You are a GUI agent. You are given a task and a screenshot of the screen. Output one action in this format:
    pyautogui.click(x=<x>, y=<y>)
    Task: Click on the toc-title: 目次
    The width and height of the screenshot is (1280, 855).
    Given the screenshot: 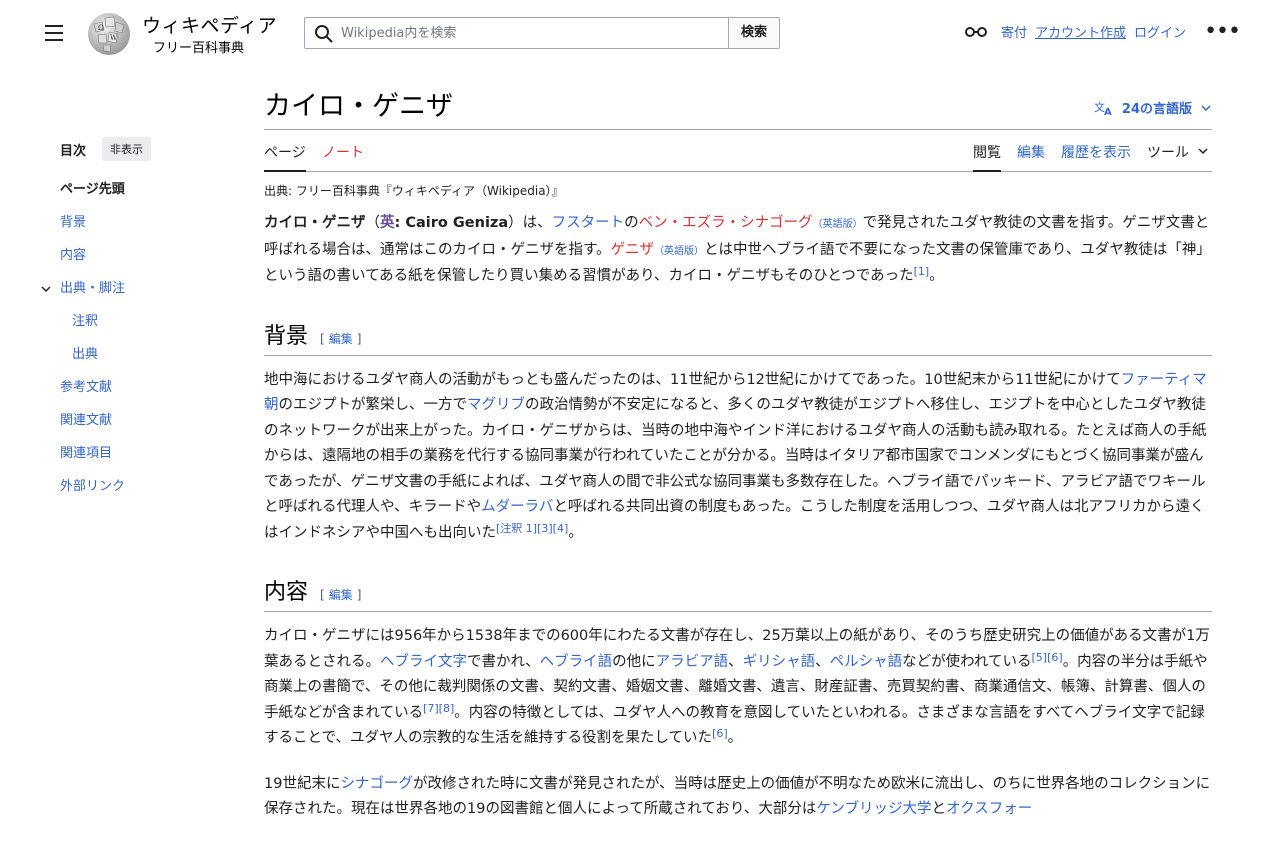 What is the action you would take?
    pyautogui.click(x=73, y=151)
    